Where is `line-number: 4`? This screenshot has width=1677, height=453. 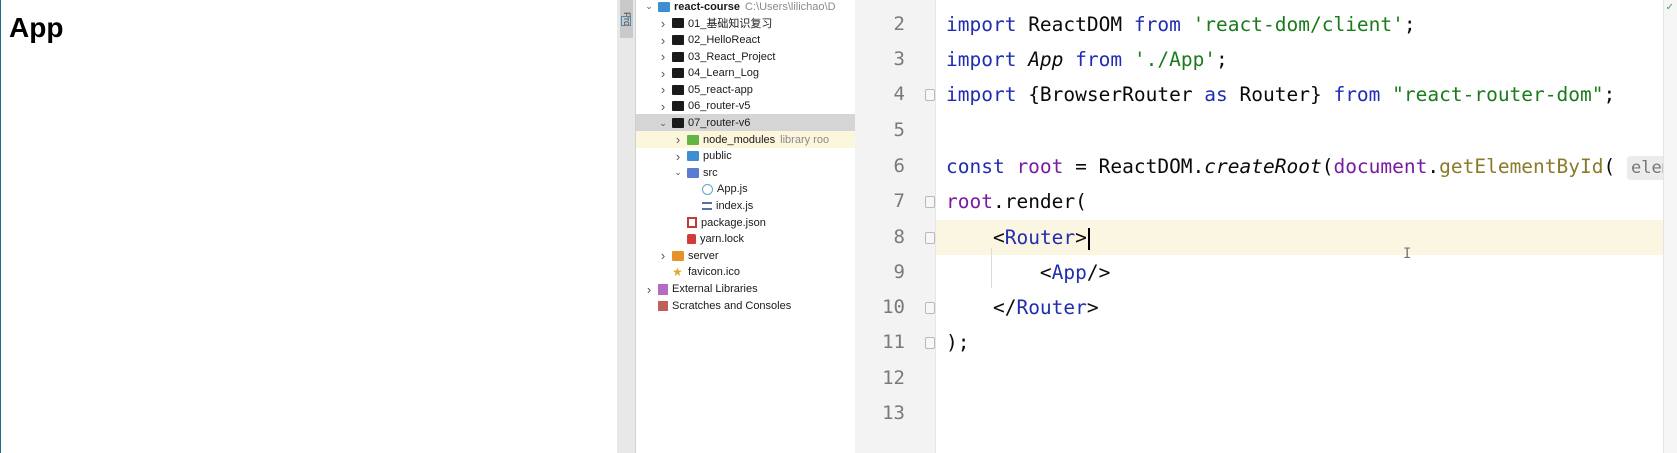
line-number: 4 is located at coordinates (899, 94).